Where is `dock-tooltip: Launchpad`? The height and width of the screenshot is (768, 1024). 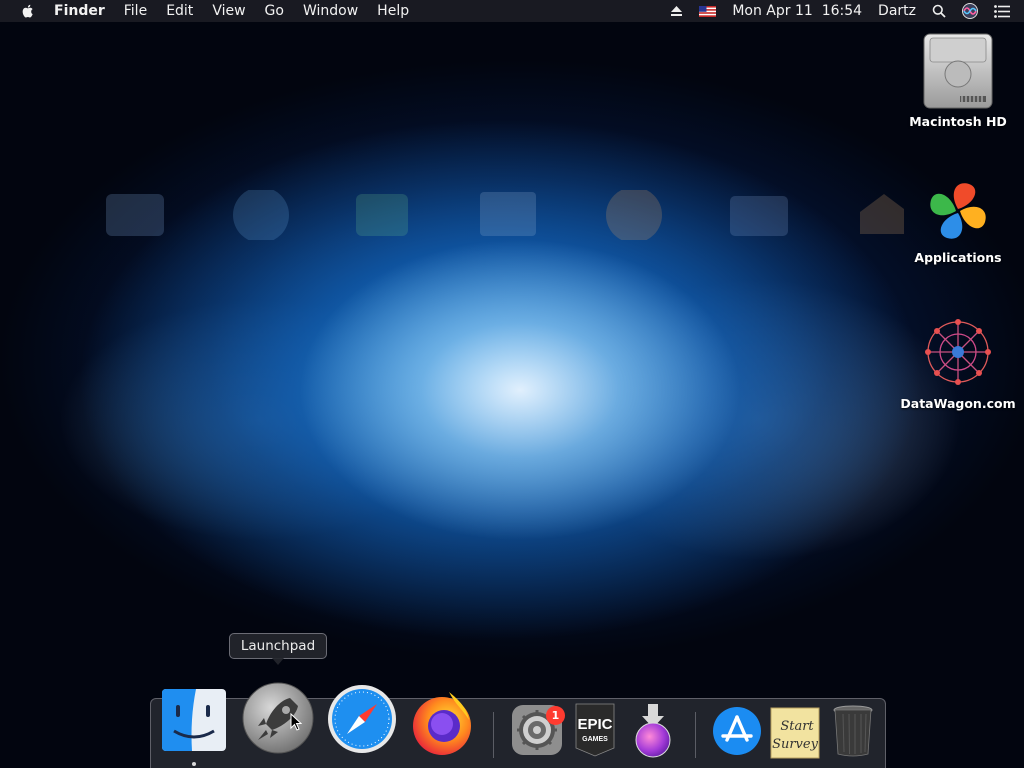
dock-tooltip: Launchpad is located at coordinates (278, 649).